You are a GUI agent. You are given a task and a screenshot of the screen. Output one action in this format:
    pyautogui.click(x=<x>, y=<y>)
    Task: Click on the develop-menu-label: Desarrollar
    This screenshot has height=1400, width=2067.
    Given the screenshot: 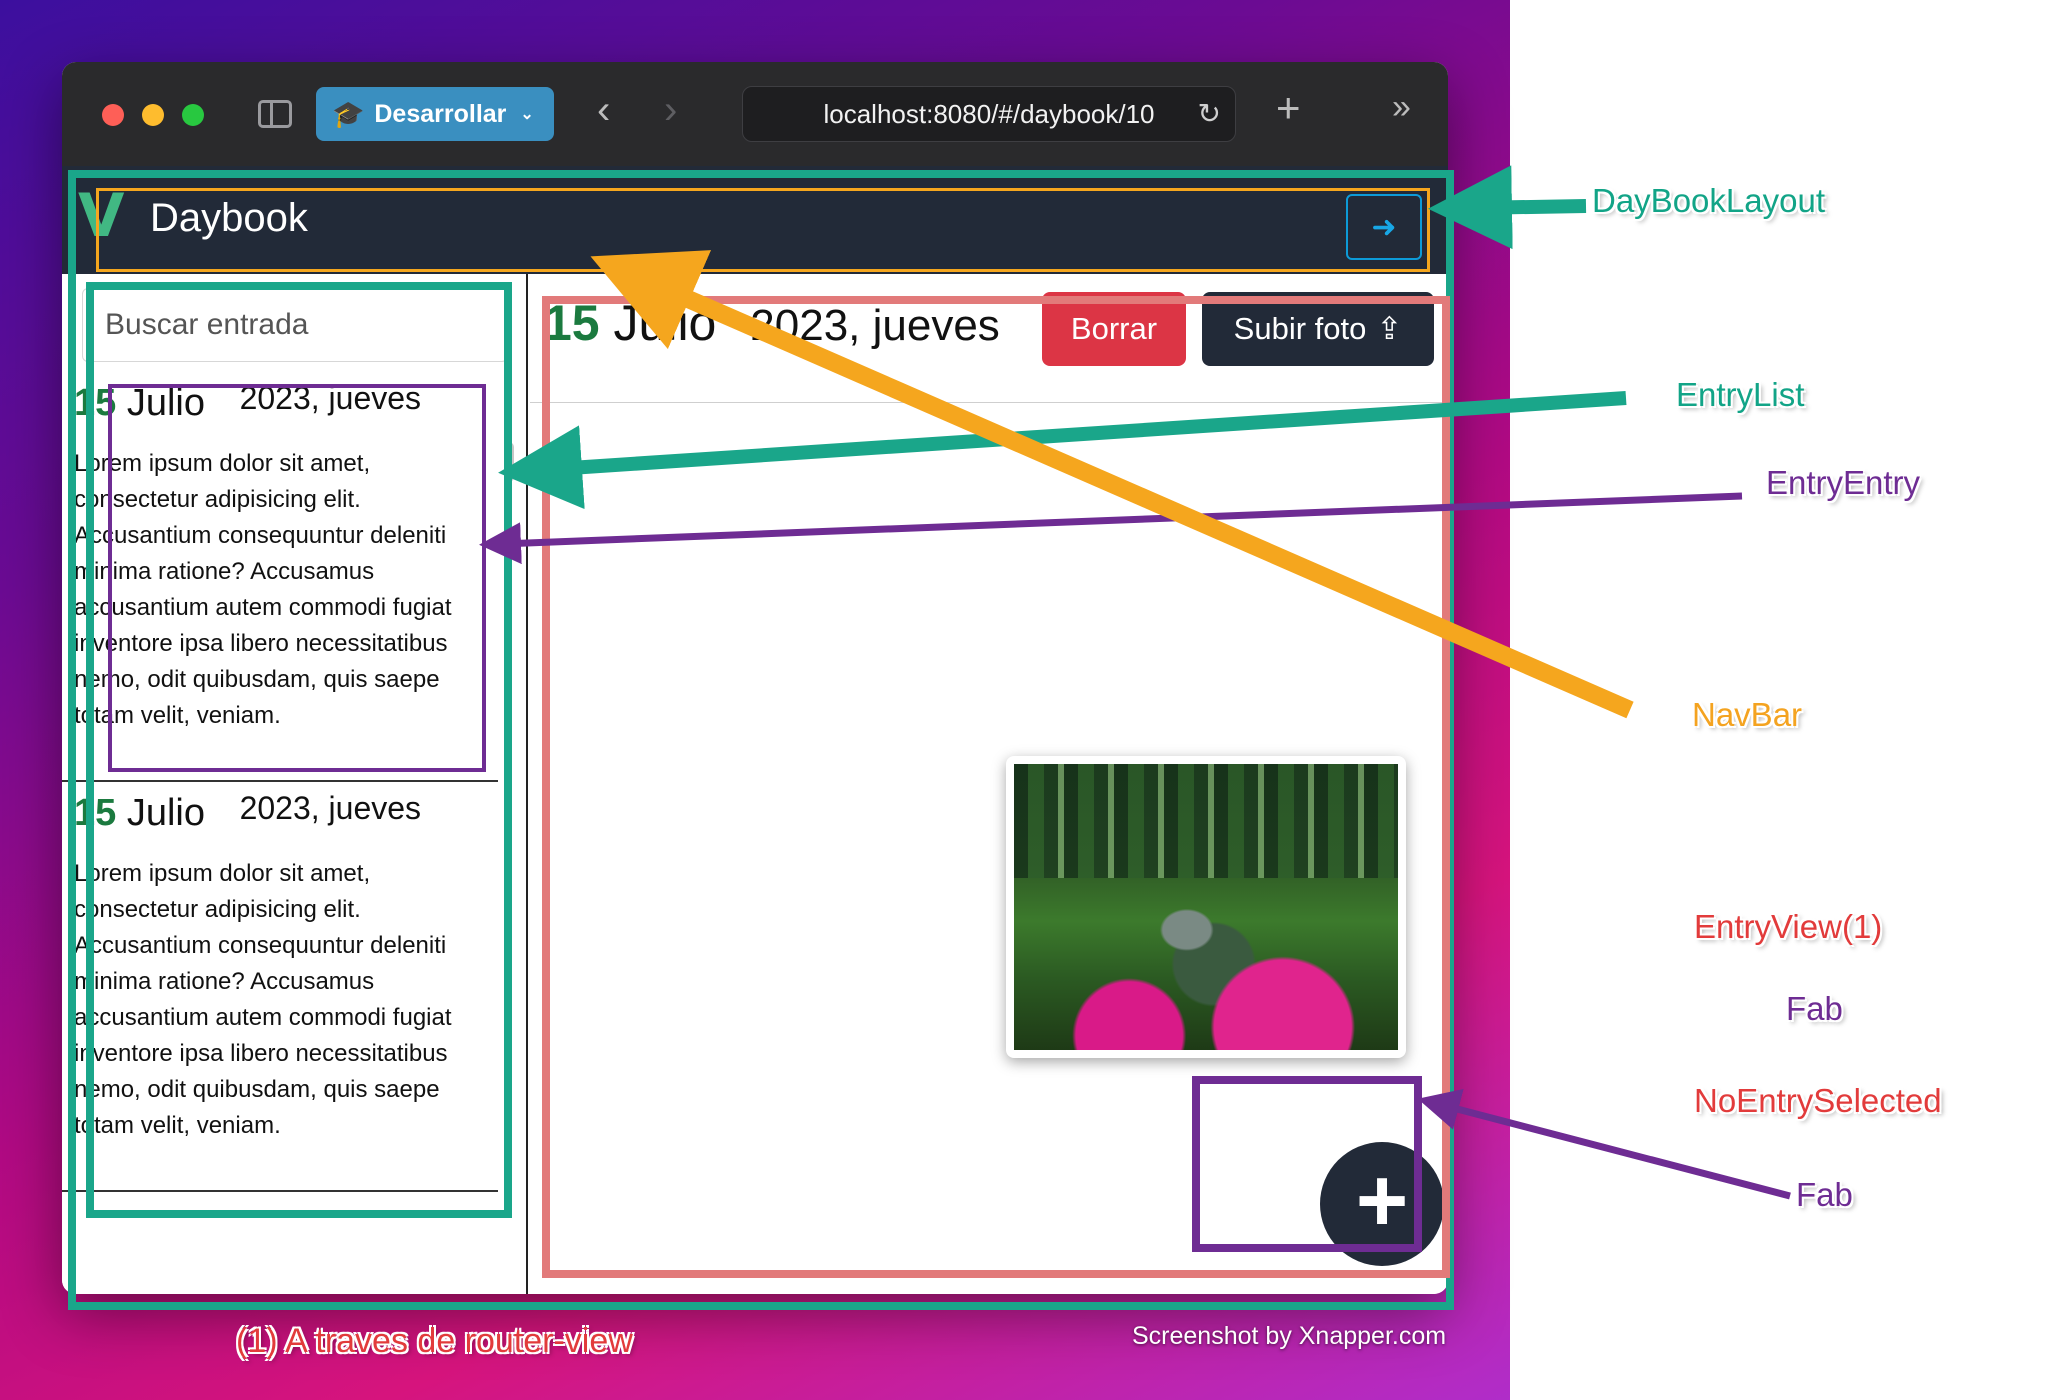 What is the action you would take?
    pyautogui.click(x=440, y=113)
    